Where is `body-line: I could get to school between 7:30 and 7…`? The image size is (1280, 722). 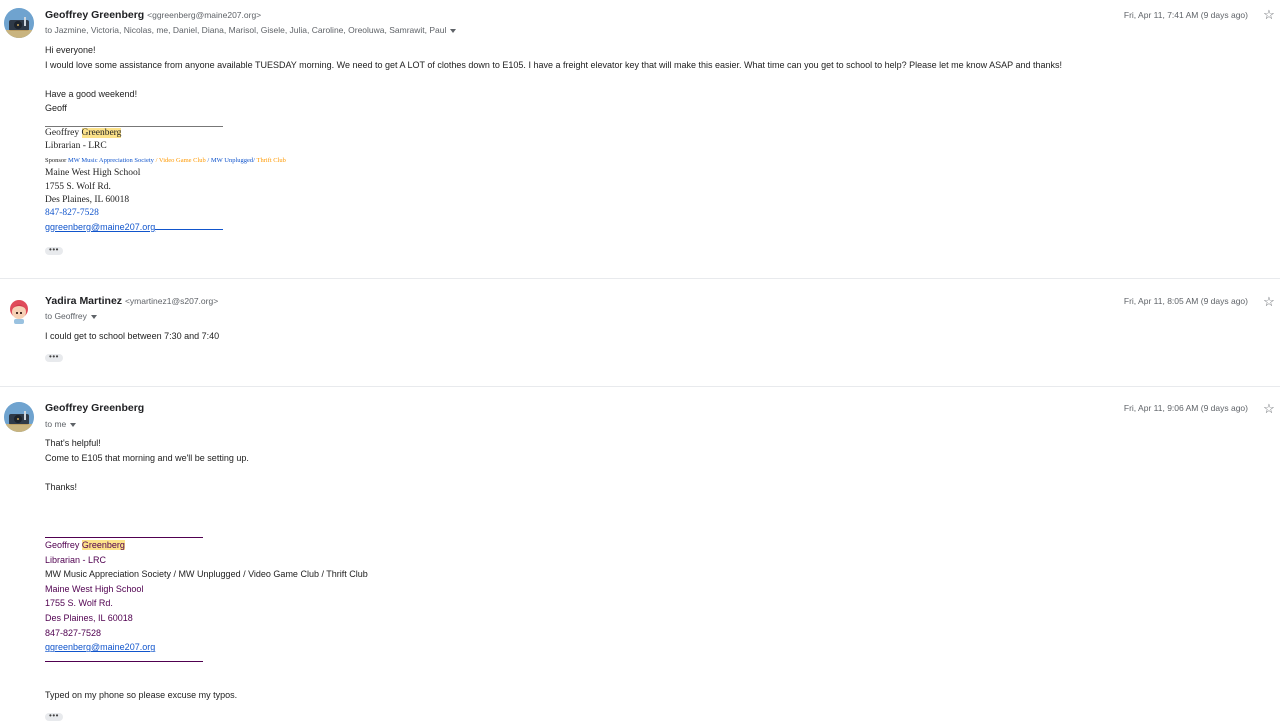
body-line: I could get to school between 7:30 and 7… is located at coordinates (132, 336).